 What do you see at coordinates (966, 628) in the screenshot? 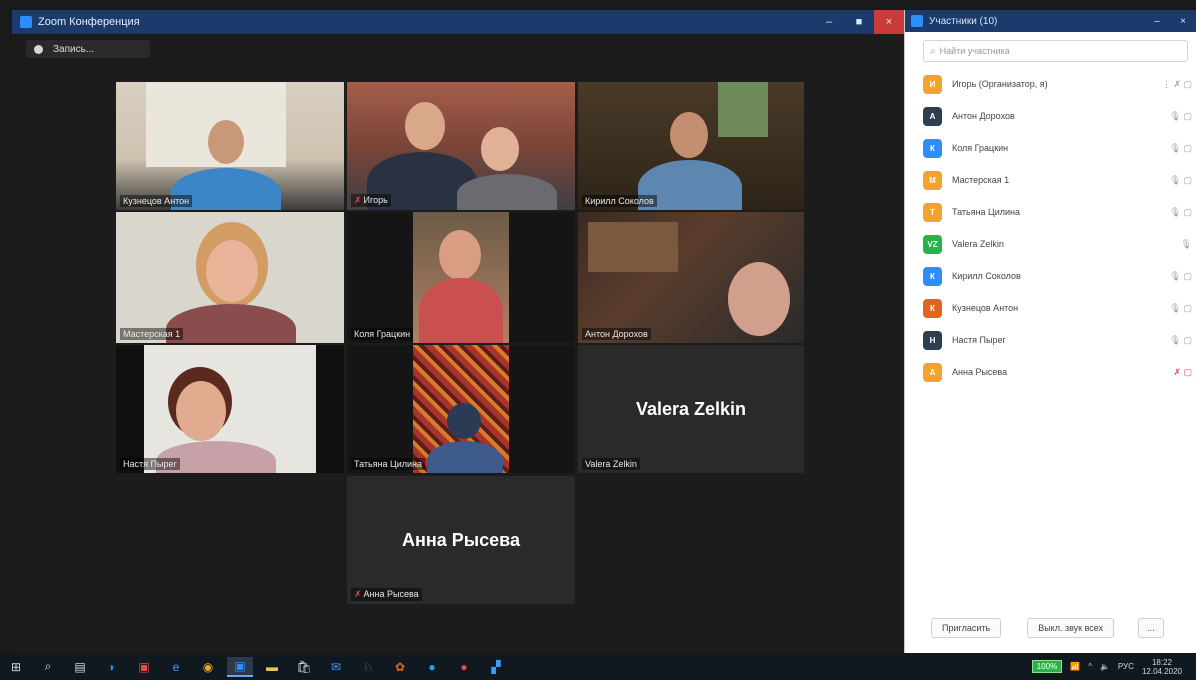
I see `invite-button: Пригласить` at bounding box center [966, 628].